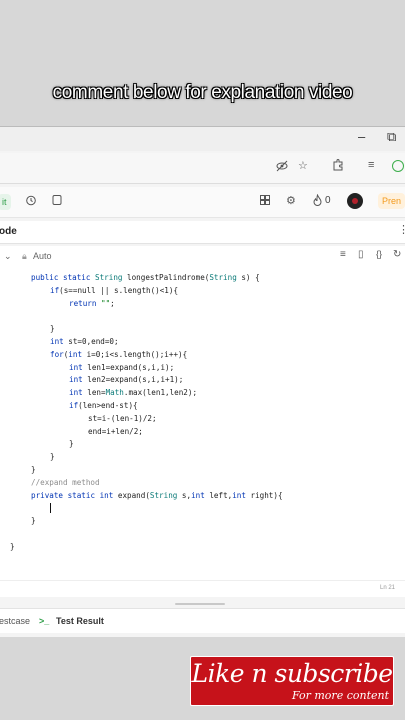 The height and width of the screenshot is (720, 405). I want to click on panel-title: ode, so click(8, 231).